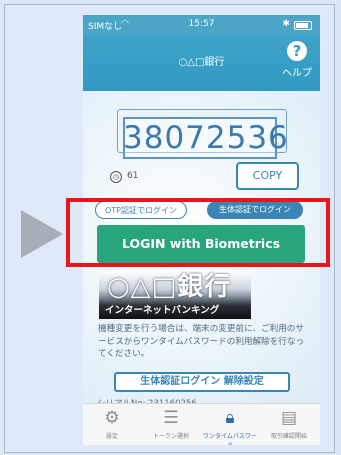  I want to click on tab-label: 取引確認開始, so click(288, 436).